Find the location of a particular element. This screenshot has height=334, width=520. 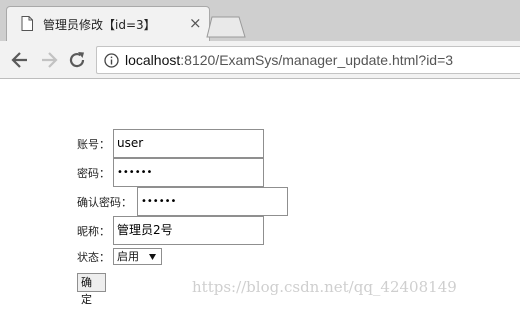

status-label: 状态： is located at coordinates (93, 257).